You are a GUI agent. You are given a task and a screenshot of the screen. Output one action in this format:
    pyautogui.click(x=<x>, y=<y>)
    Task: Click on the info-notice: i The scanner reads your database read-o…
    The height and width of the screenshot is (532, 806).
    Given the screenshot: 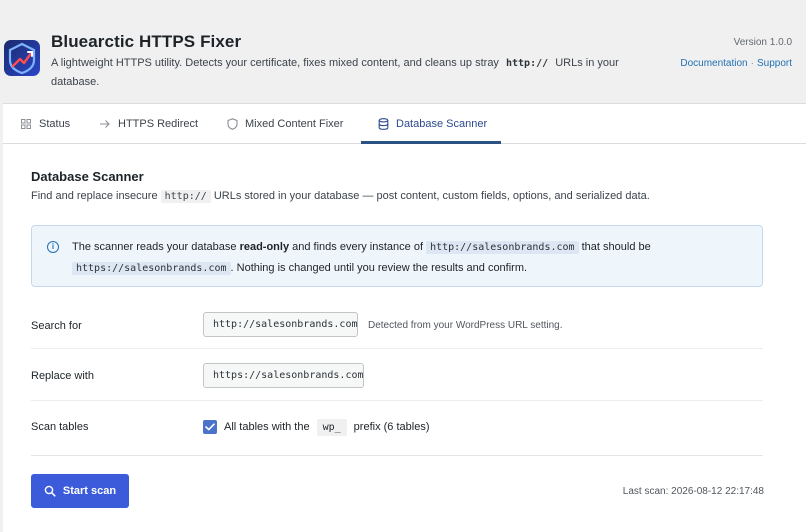 What is the action you would take?
    pyautogui.click(x=397, y=256)
    